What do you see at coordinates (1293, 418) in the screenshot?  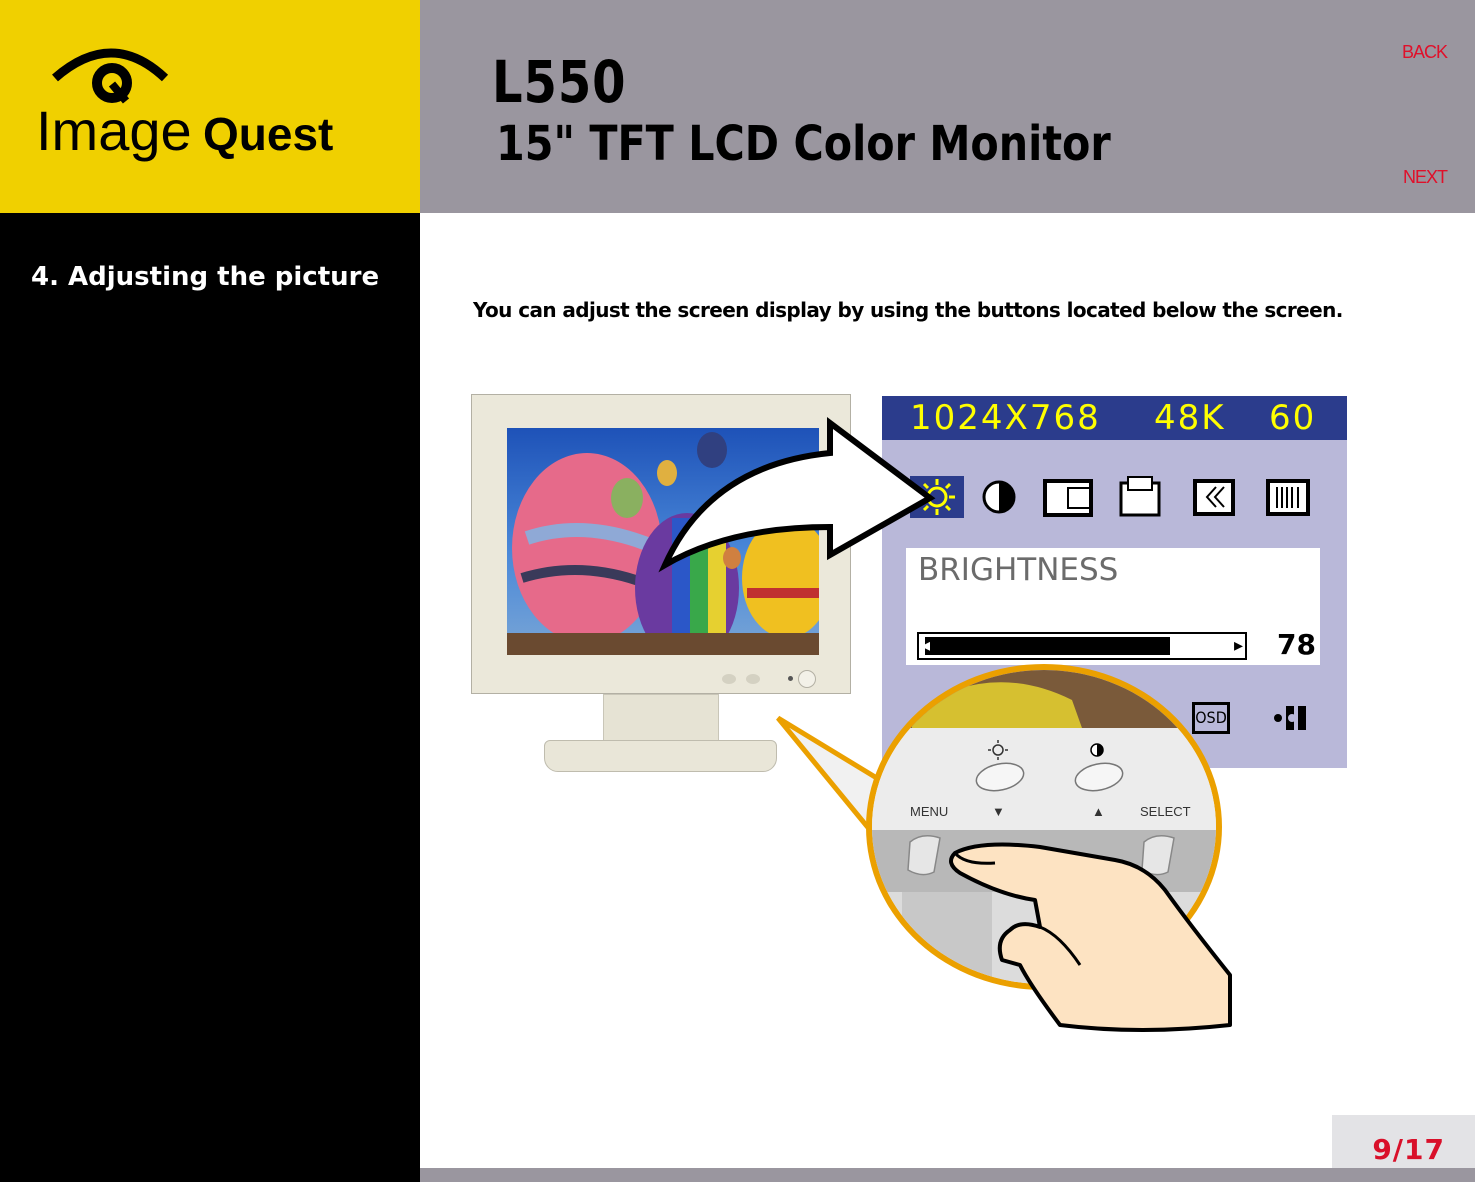 I see `osd-v-frequency: 60` at bounding box center [1293, 418].